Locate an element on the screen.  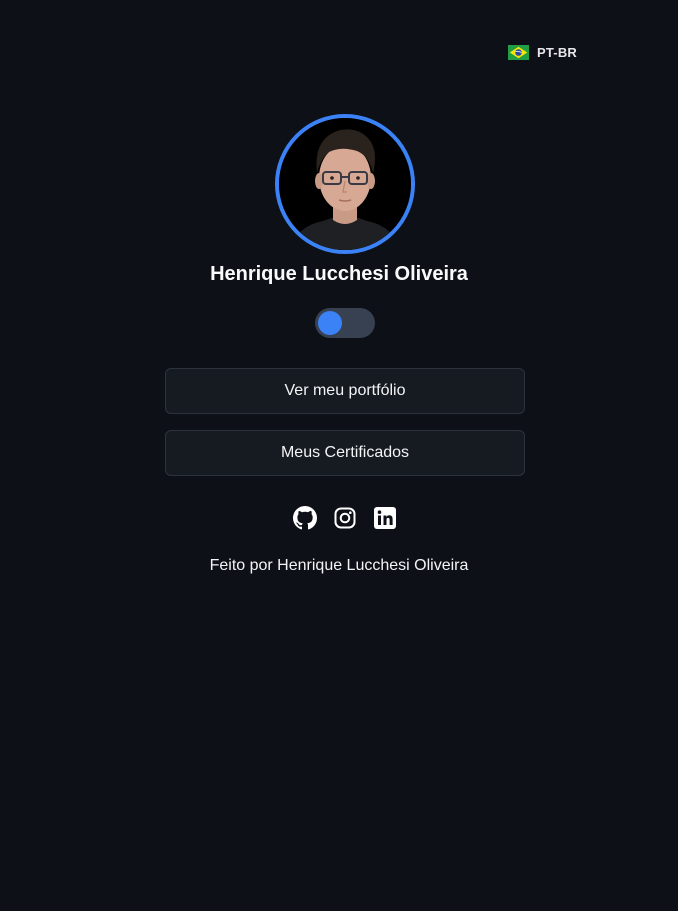
linkedin-icon is located at coordinates (385, 518).